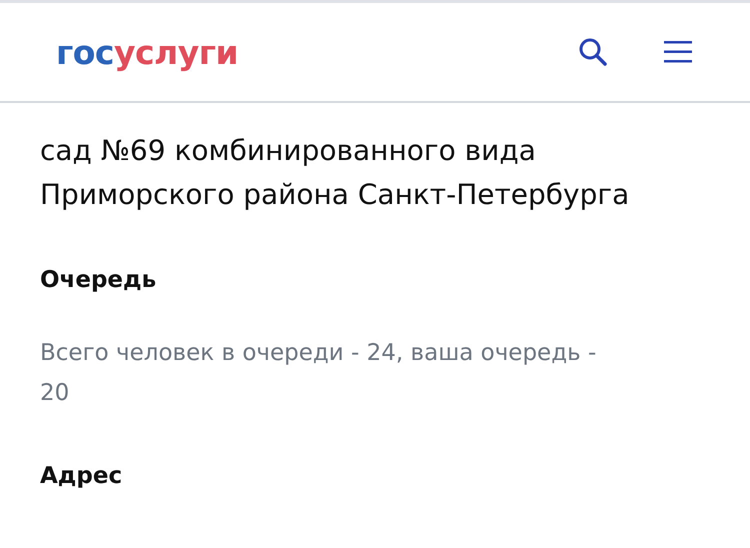  I want to click on organization-name: Приморского района Санкт-Петербурга, so click(335, 195).